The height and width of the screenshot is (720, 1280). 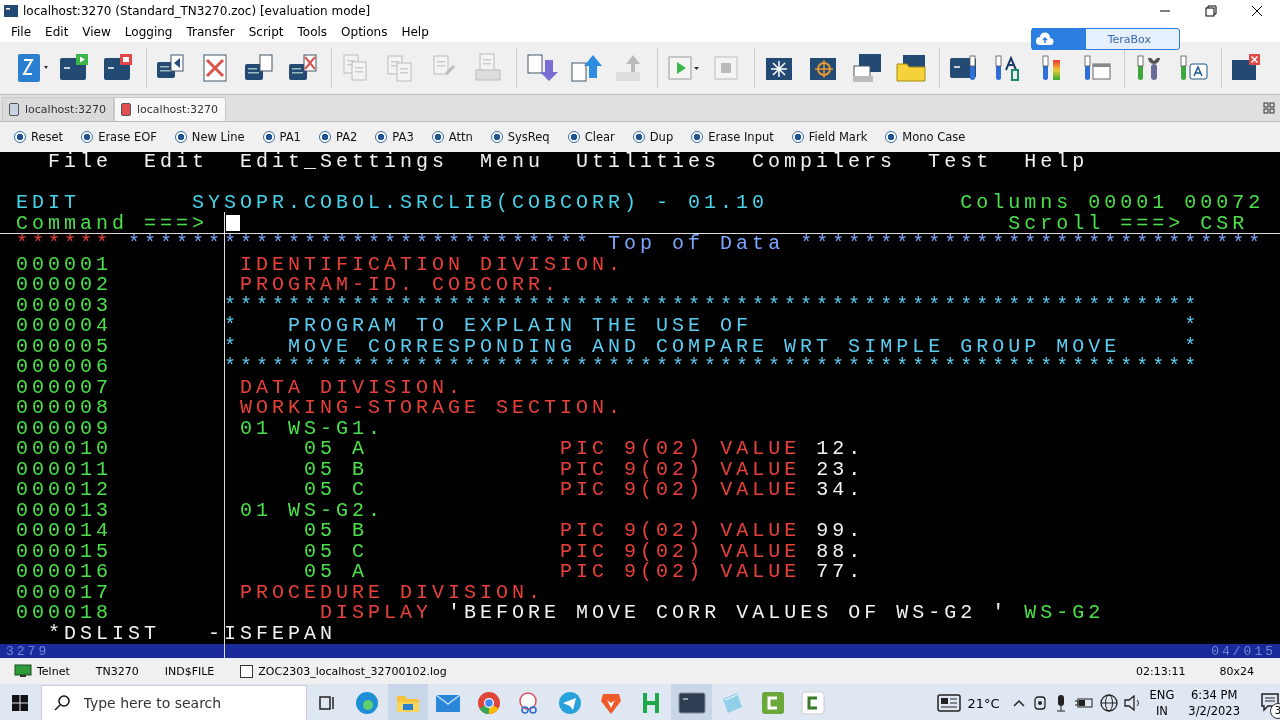 I want to click on search-box: Type here to search, so click(x=173, y=702).